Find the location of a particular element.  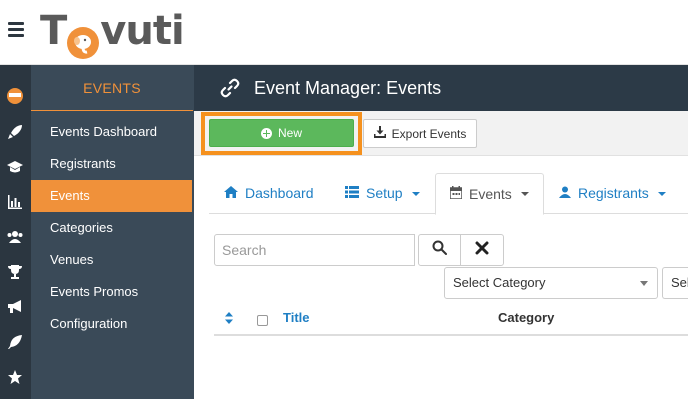

column-header-title: Title is located at coordinates (296, 317).